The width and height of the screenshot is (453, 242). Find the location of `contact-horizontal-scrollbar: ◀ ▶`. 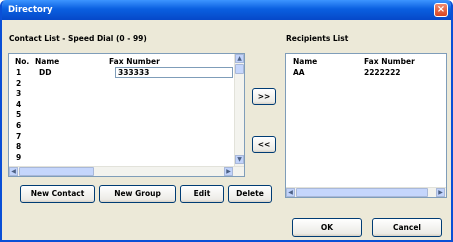

contact-horizontal-scrollbar: ◀ ▶ is located at coordinates (126, 171).